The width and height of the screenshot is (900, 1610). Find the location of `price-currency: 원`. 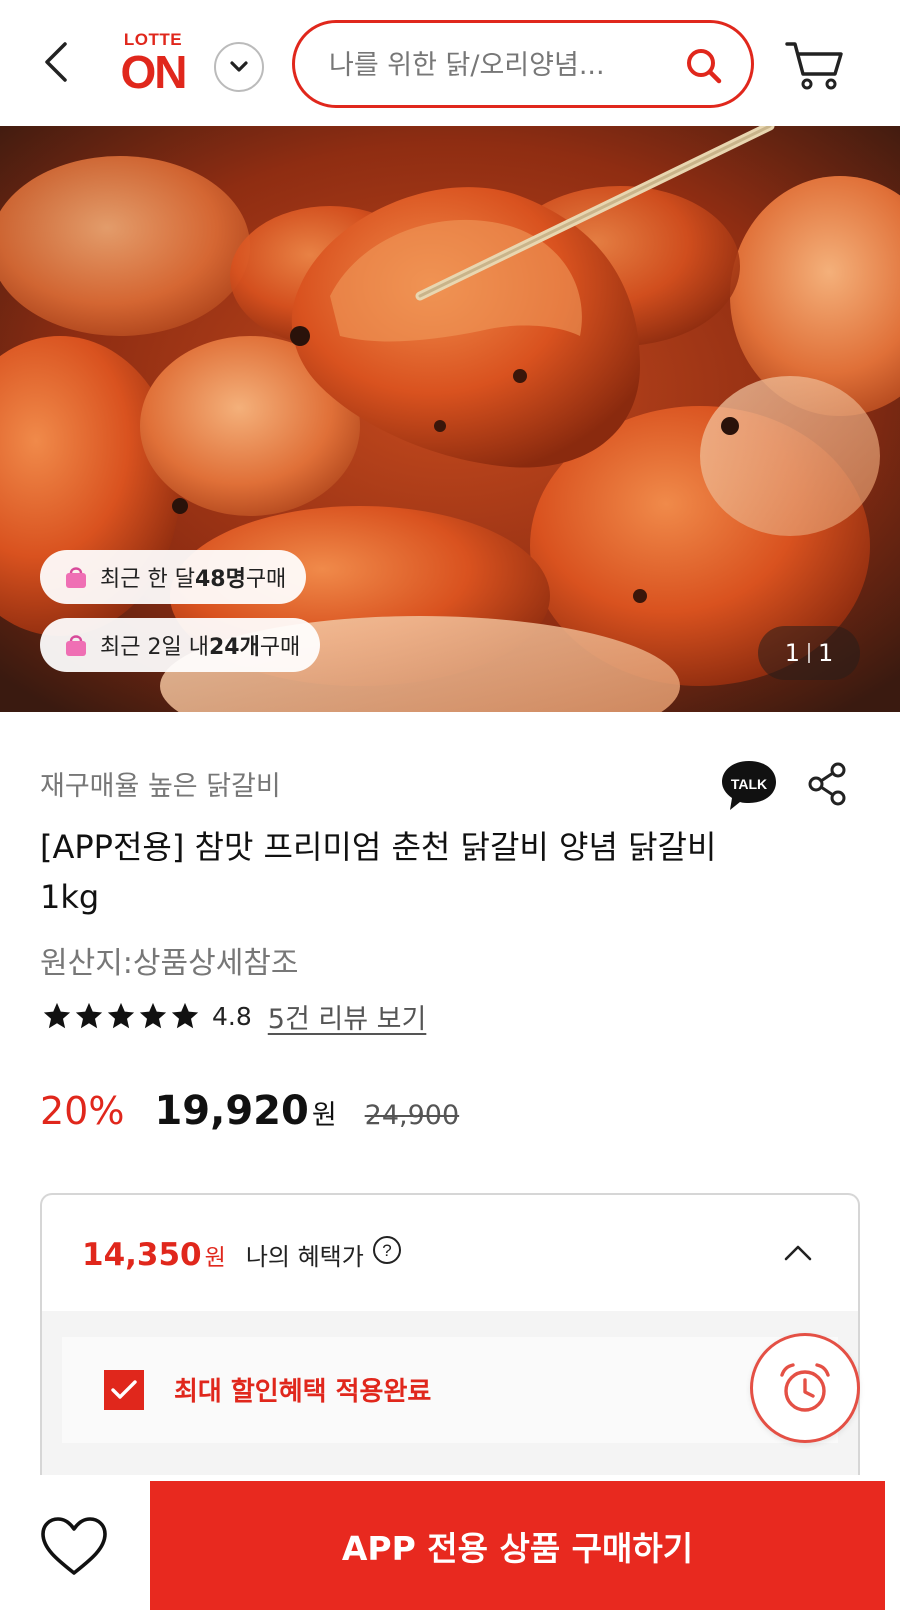

price-currency: 원 is located at coordinates (324, 1115).